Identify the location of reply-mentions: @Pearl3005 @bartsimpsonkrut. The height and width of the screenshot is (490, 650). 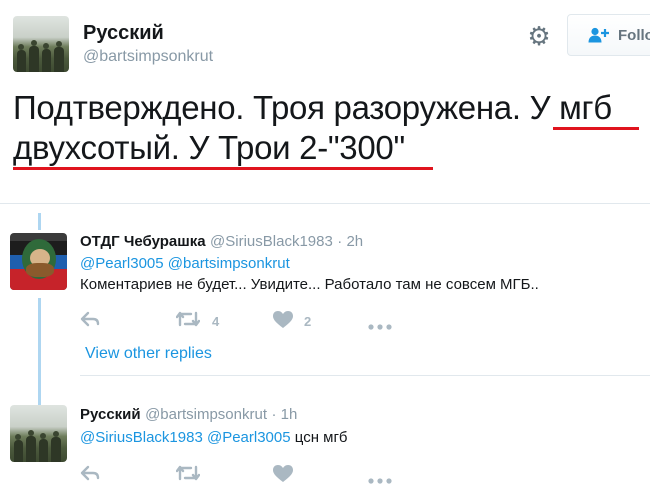
(185, 263).